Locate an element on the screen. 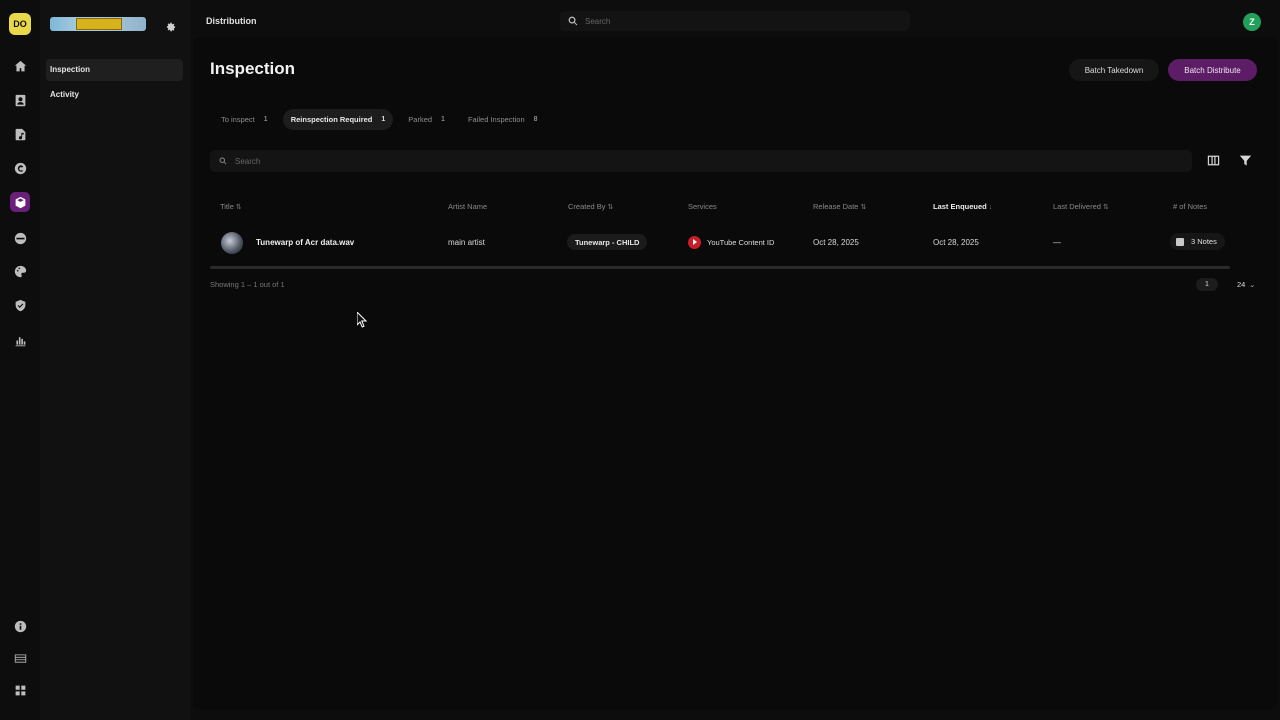  youtube-icon is located at coordinates (694, 242).